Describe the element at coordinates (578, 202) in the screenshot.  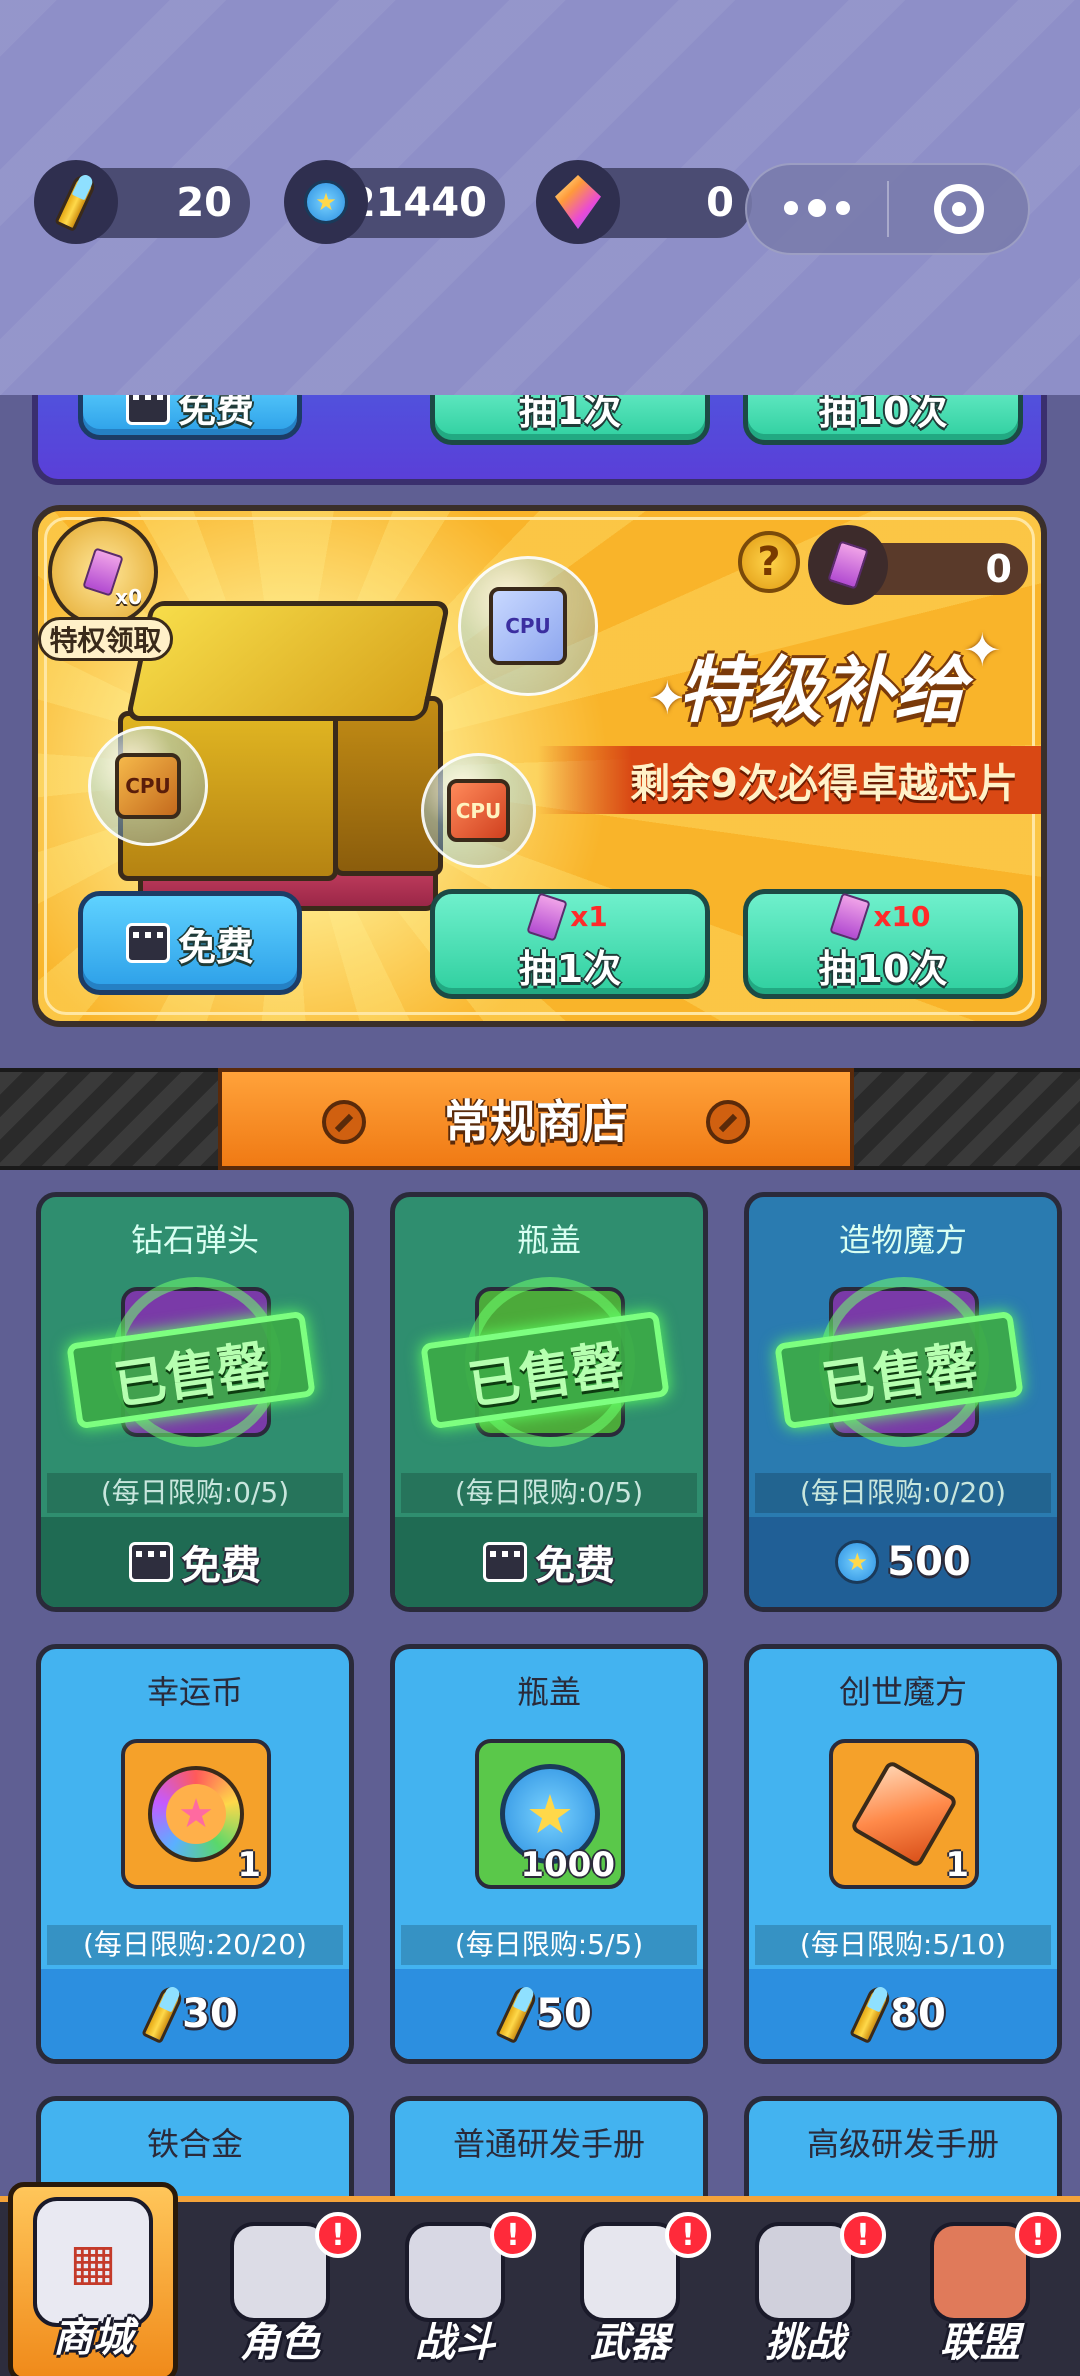
I see `crystal-icon` at that location.